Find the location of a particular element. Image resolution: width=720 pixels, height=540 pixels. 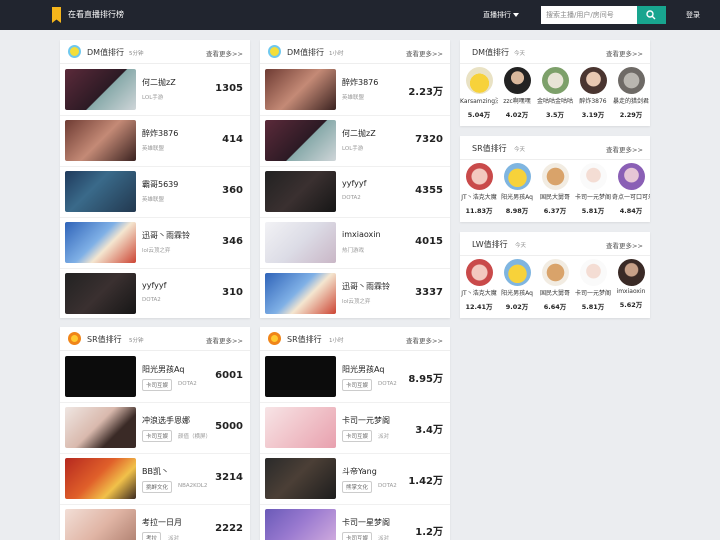

streamer-name: 斗帝Yang is located at coordinates (359, 471).